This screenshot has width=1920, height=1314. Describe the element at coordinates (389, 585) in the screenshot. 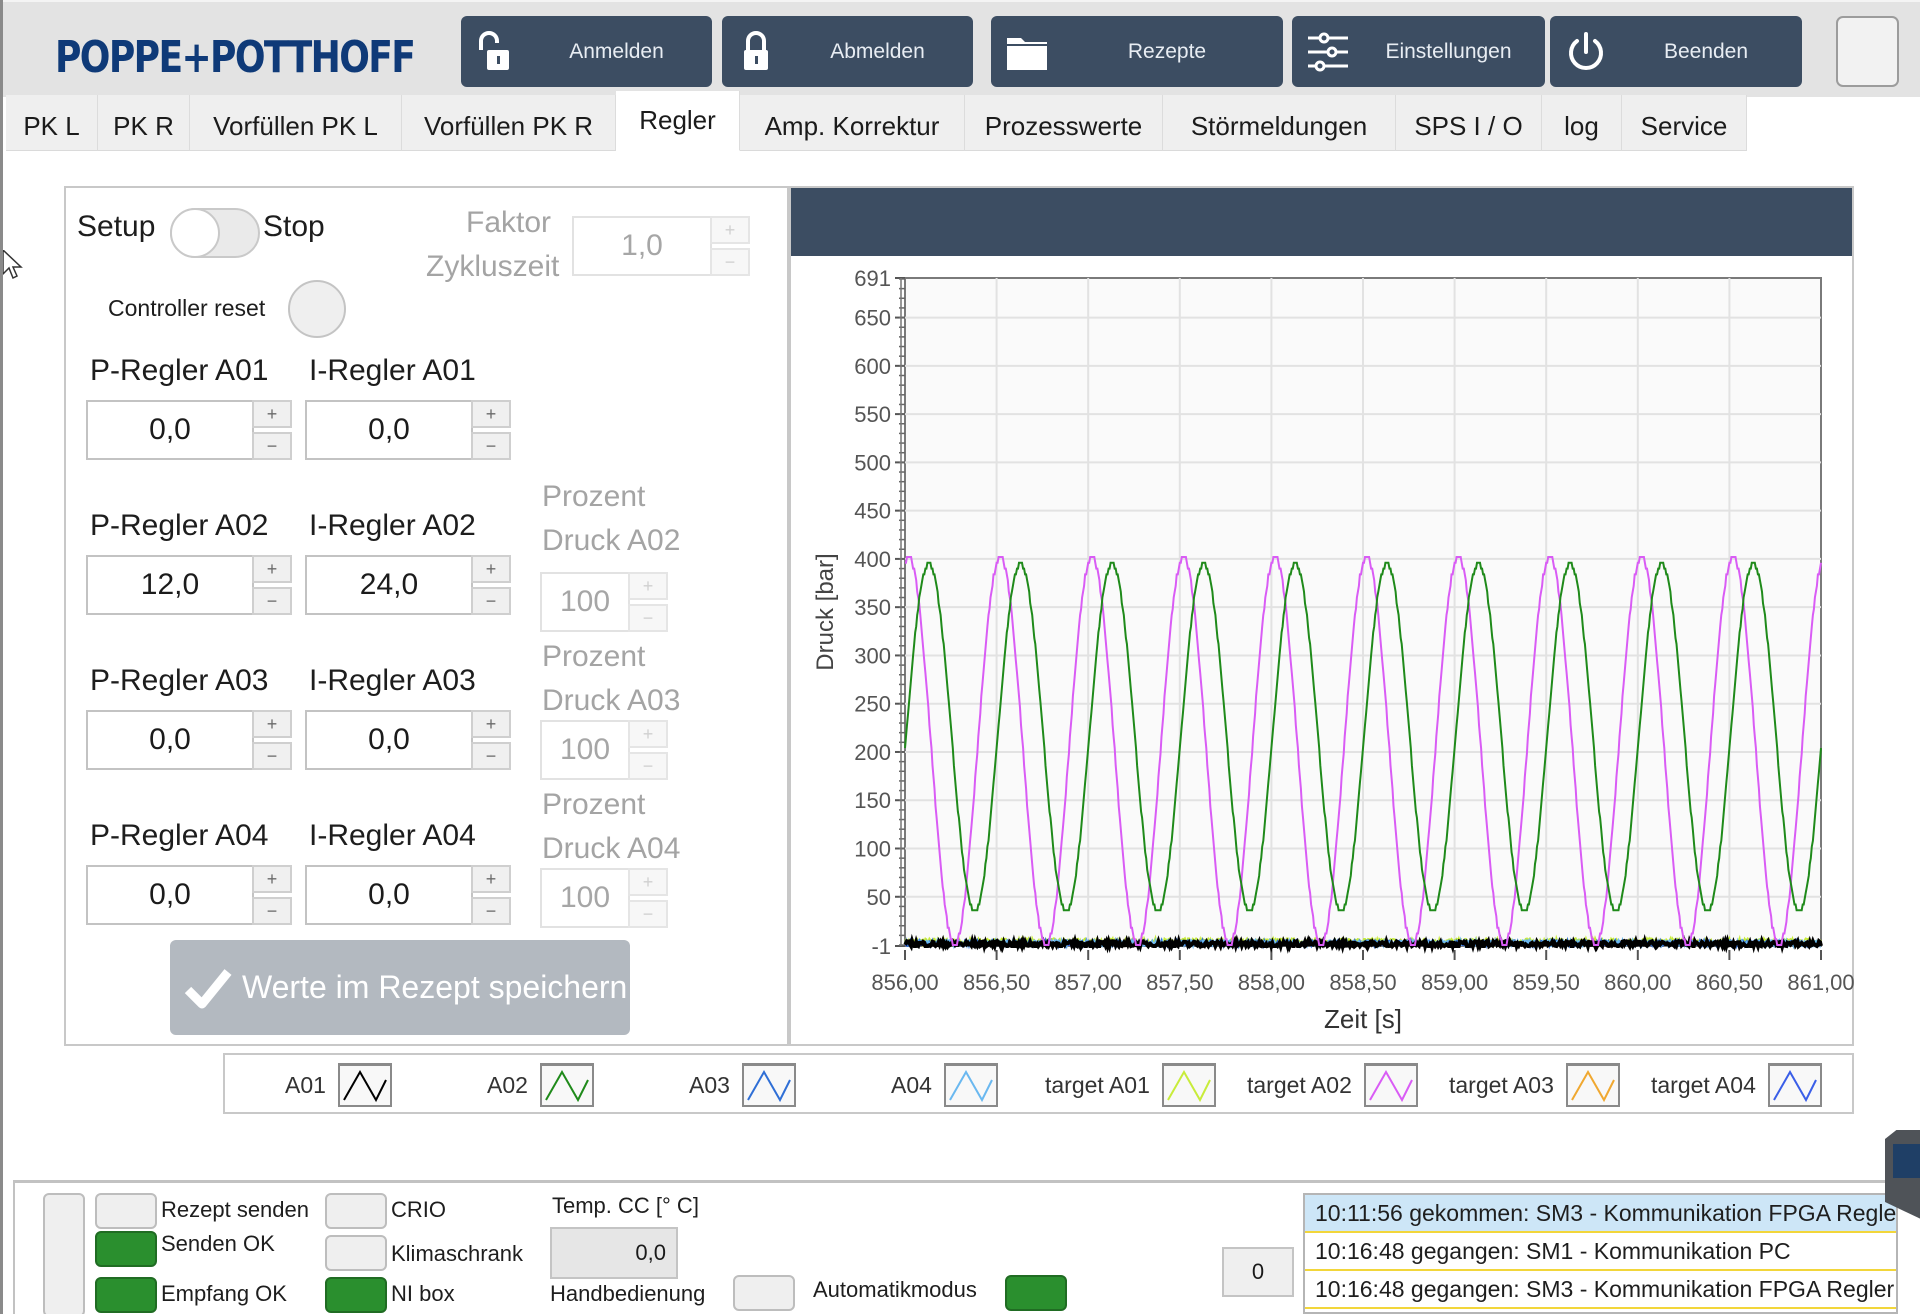

I see `i-regler-a02-input: 24,0` at that location.